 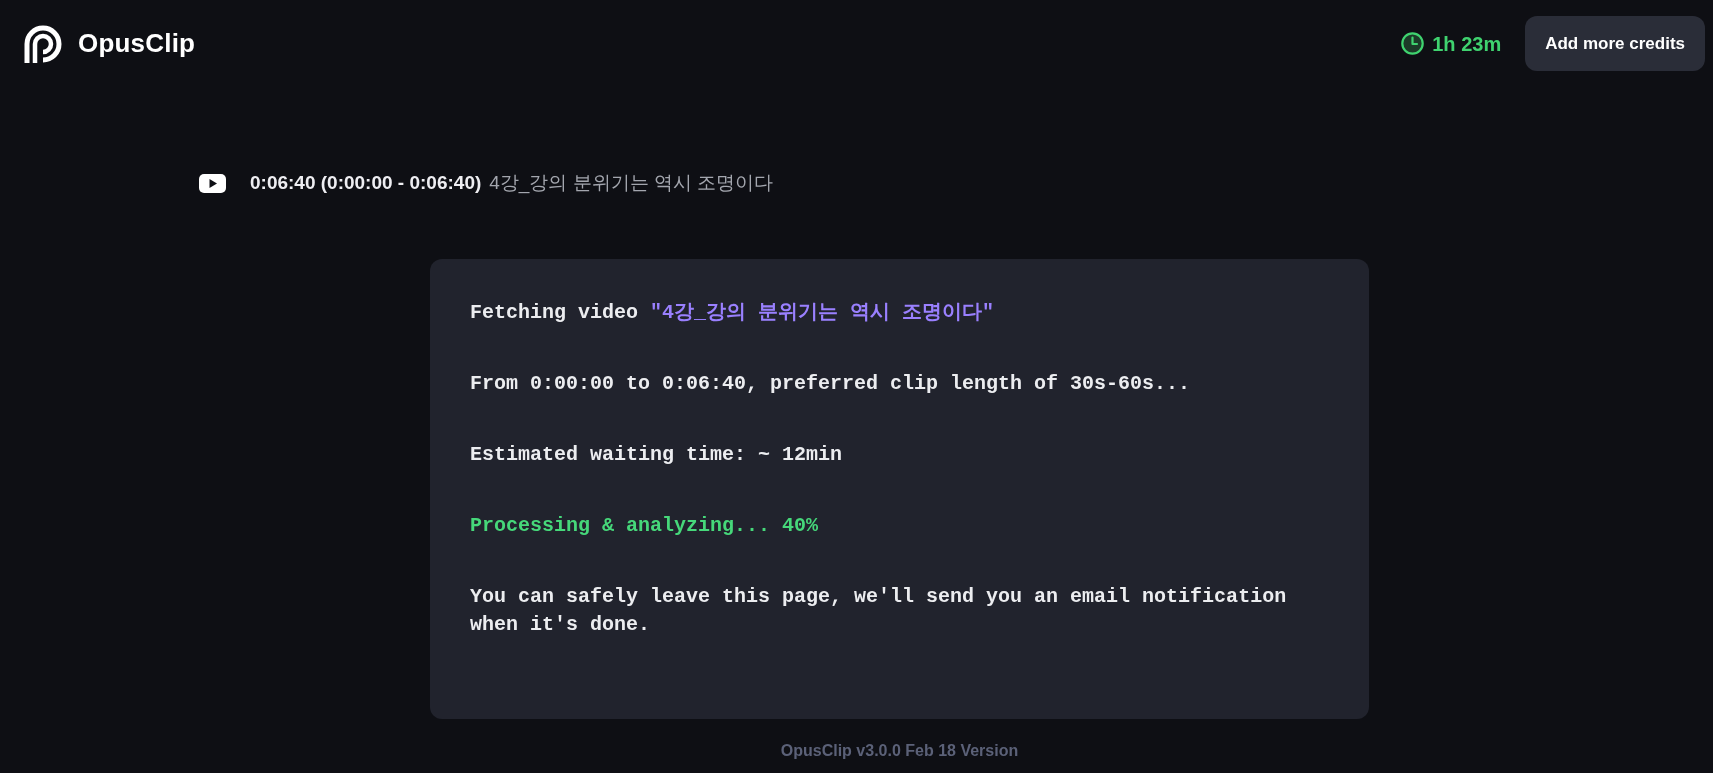 I want to click on progress-status-text: Processing & analyzing... 40%, so click(x=645, y=526).